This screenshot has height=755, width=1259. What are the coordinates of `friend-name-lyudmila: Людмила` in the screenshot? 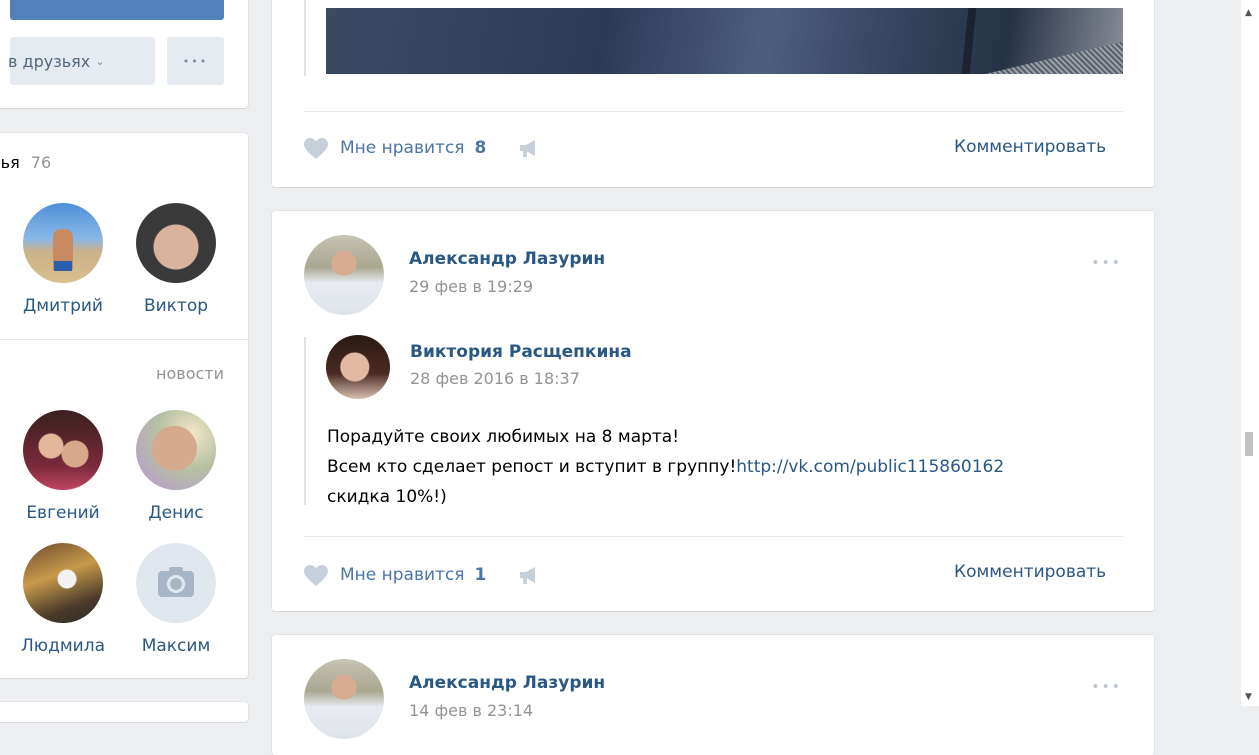 It's located at (63, 646).